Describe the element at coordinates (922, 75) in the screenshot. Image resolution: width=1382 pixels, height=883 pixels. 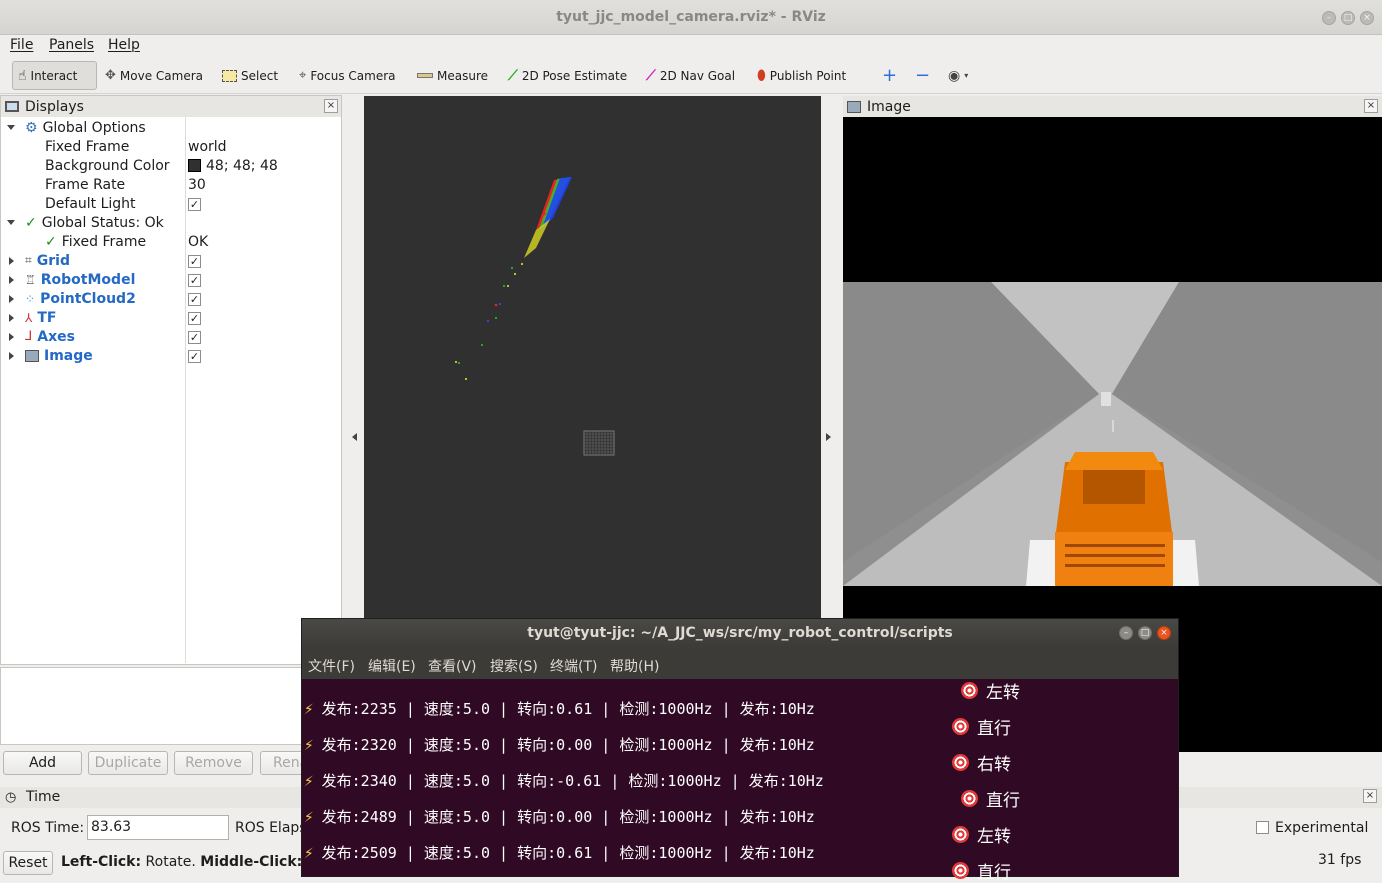
I see `remove-tool-icon: −` at that location.